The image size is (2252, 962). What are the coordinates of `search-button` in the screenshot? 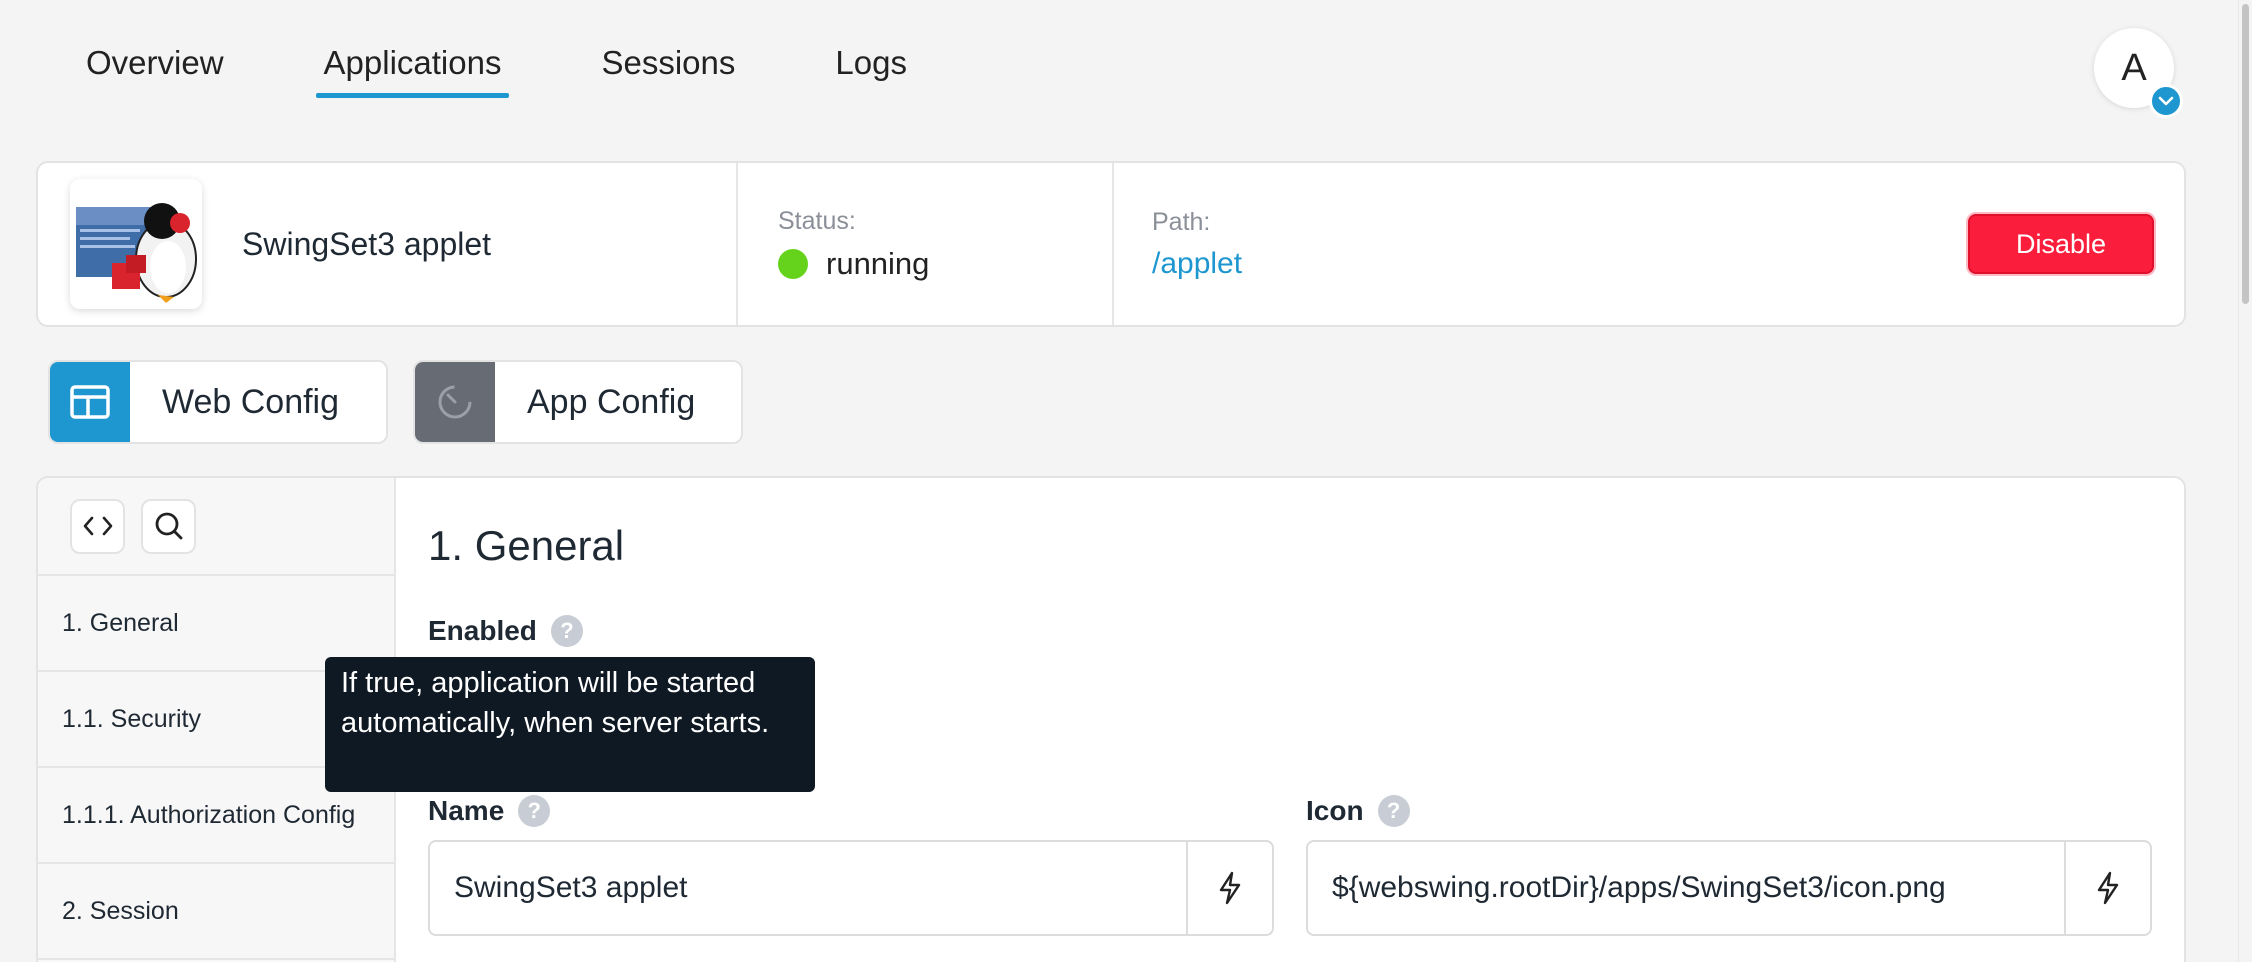 It's located at (168, 526).